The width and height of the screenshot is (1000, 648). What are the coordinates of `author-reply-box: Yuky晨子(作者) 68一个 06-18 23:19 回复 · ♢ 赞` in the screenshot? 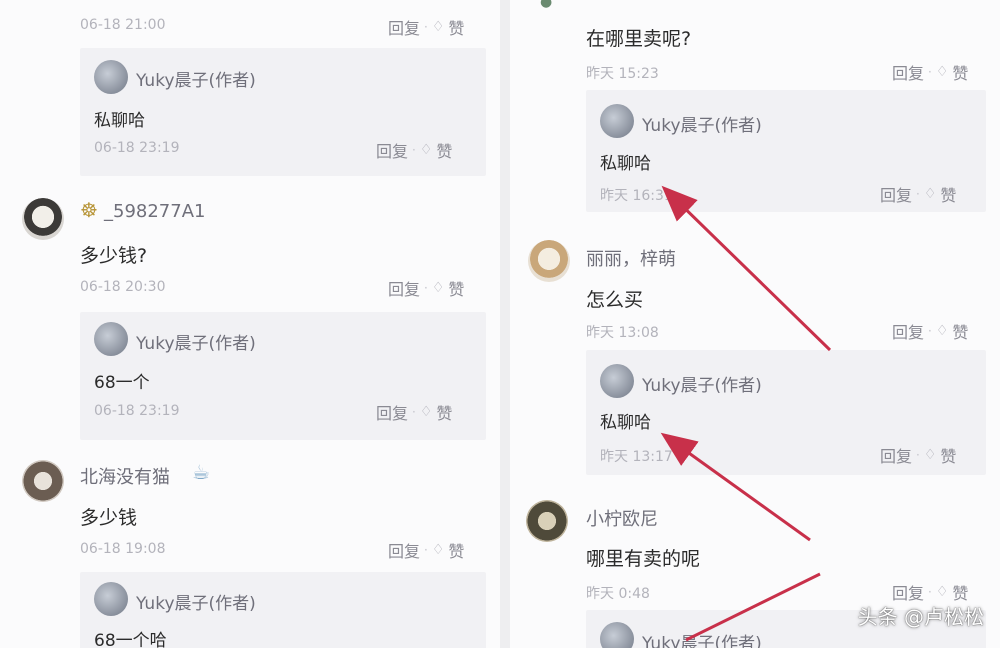 It's located at (283, 376).